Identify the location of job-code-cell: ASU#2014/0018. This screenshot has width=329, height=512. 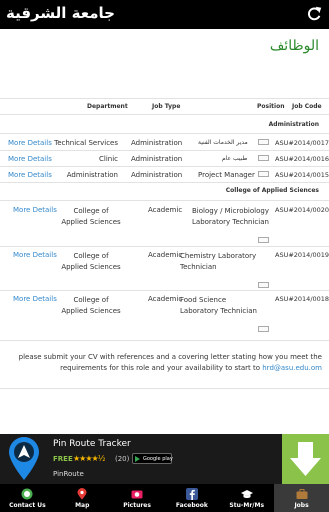
(302, 299).